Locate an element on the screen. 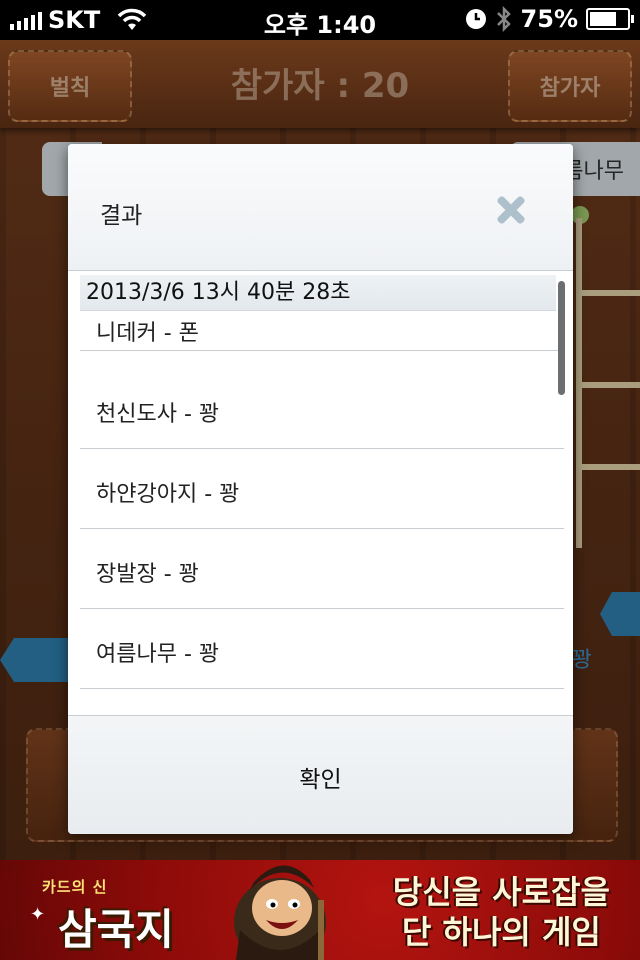 The height and width of the screenshot is (960, 640). ad-banner: 카드의 신 ✦ 삼국지 당신을 사로잡을 단 하나의 게임 is located at coordinates (320, 910).